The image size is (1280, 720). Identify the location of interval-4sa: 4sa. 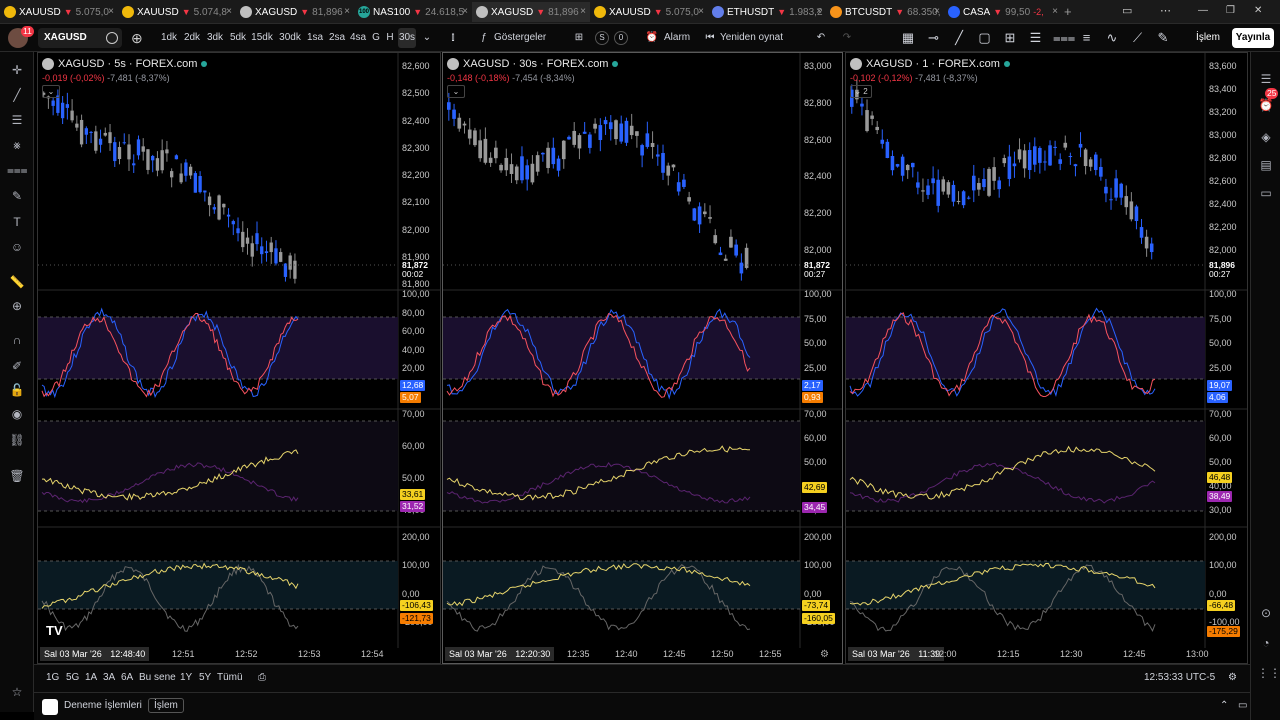
(358, 38).